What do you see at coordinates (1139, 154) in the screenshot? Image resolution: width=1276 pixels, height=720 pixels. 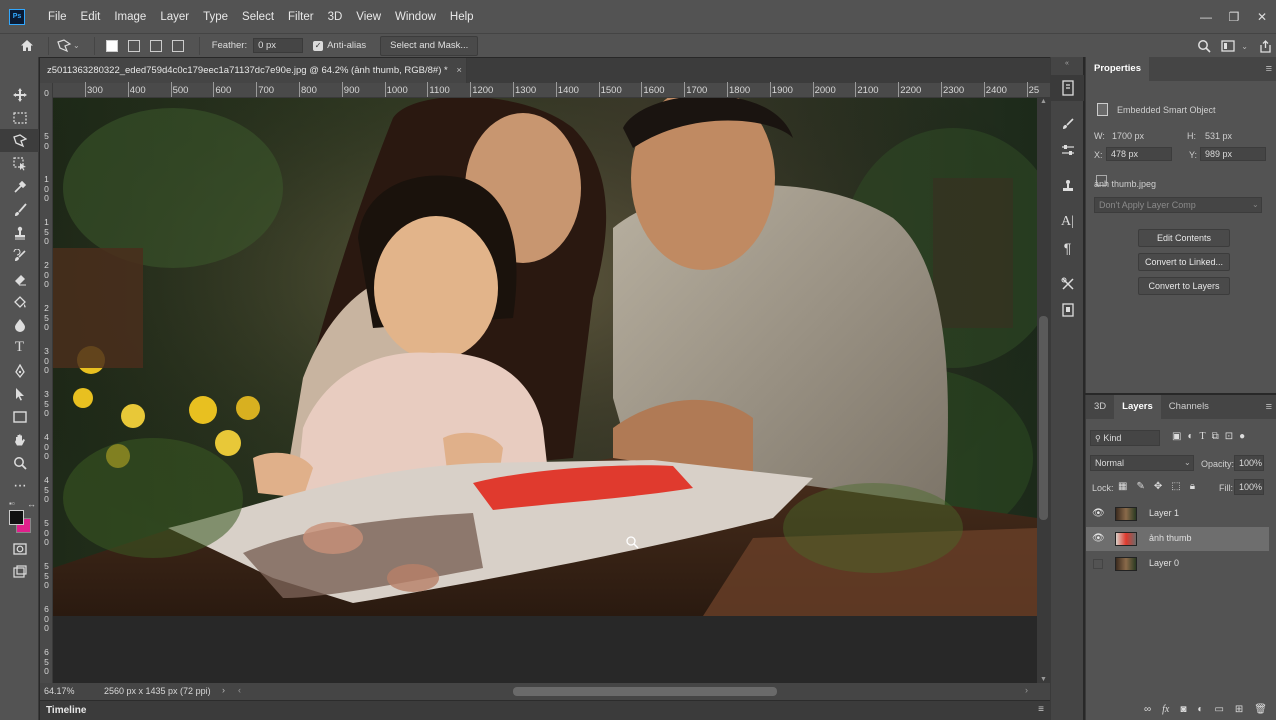 I see `x-input: 478 px` at bounding box center [1139, 154].